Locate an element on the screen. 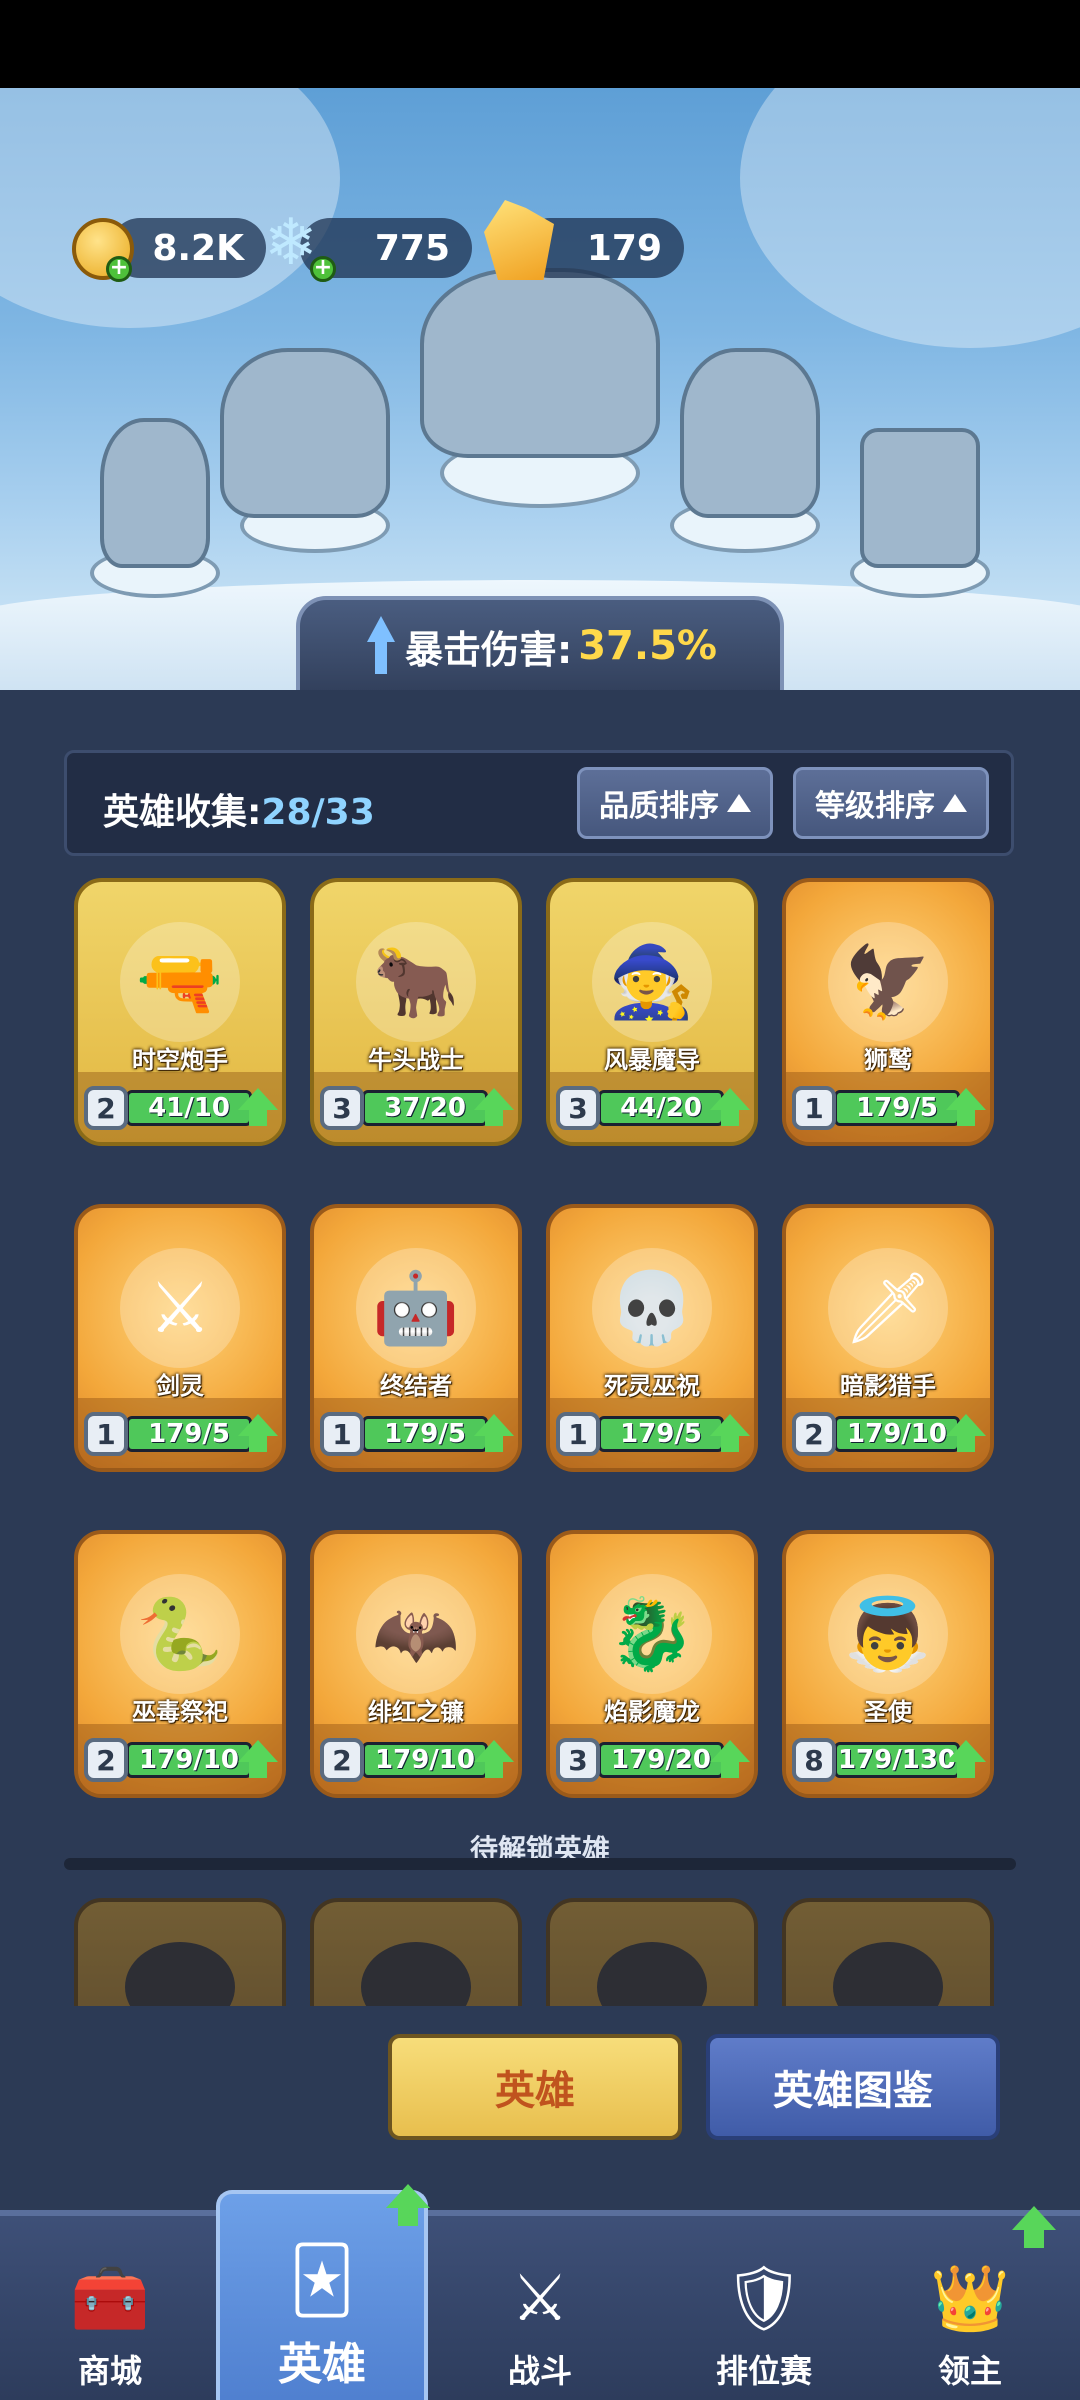 Image resolution: width=1080 pixels, height=2400 pixels. hero-card: 👼 圣使 179/130 8 is located at coordinates (888, 1664).